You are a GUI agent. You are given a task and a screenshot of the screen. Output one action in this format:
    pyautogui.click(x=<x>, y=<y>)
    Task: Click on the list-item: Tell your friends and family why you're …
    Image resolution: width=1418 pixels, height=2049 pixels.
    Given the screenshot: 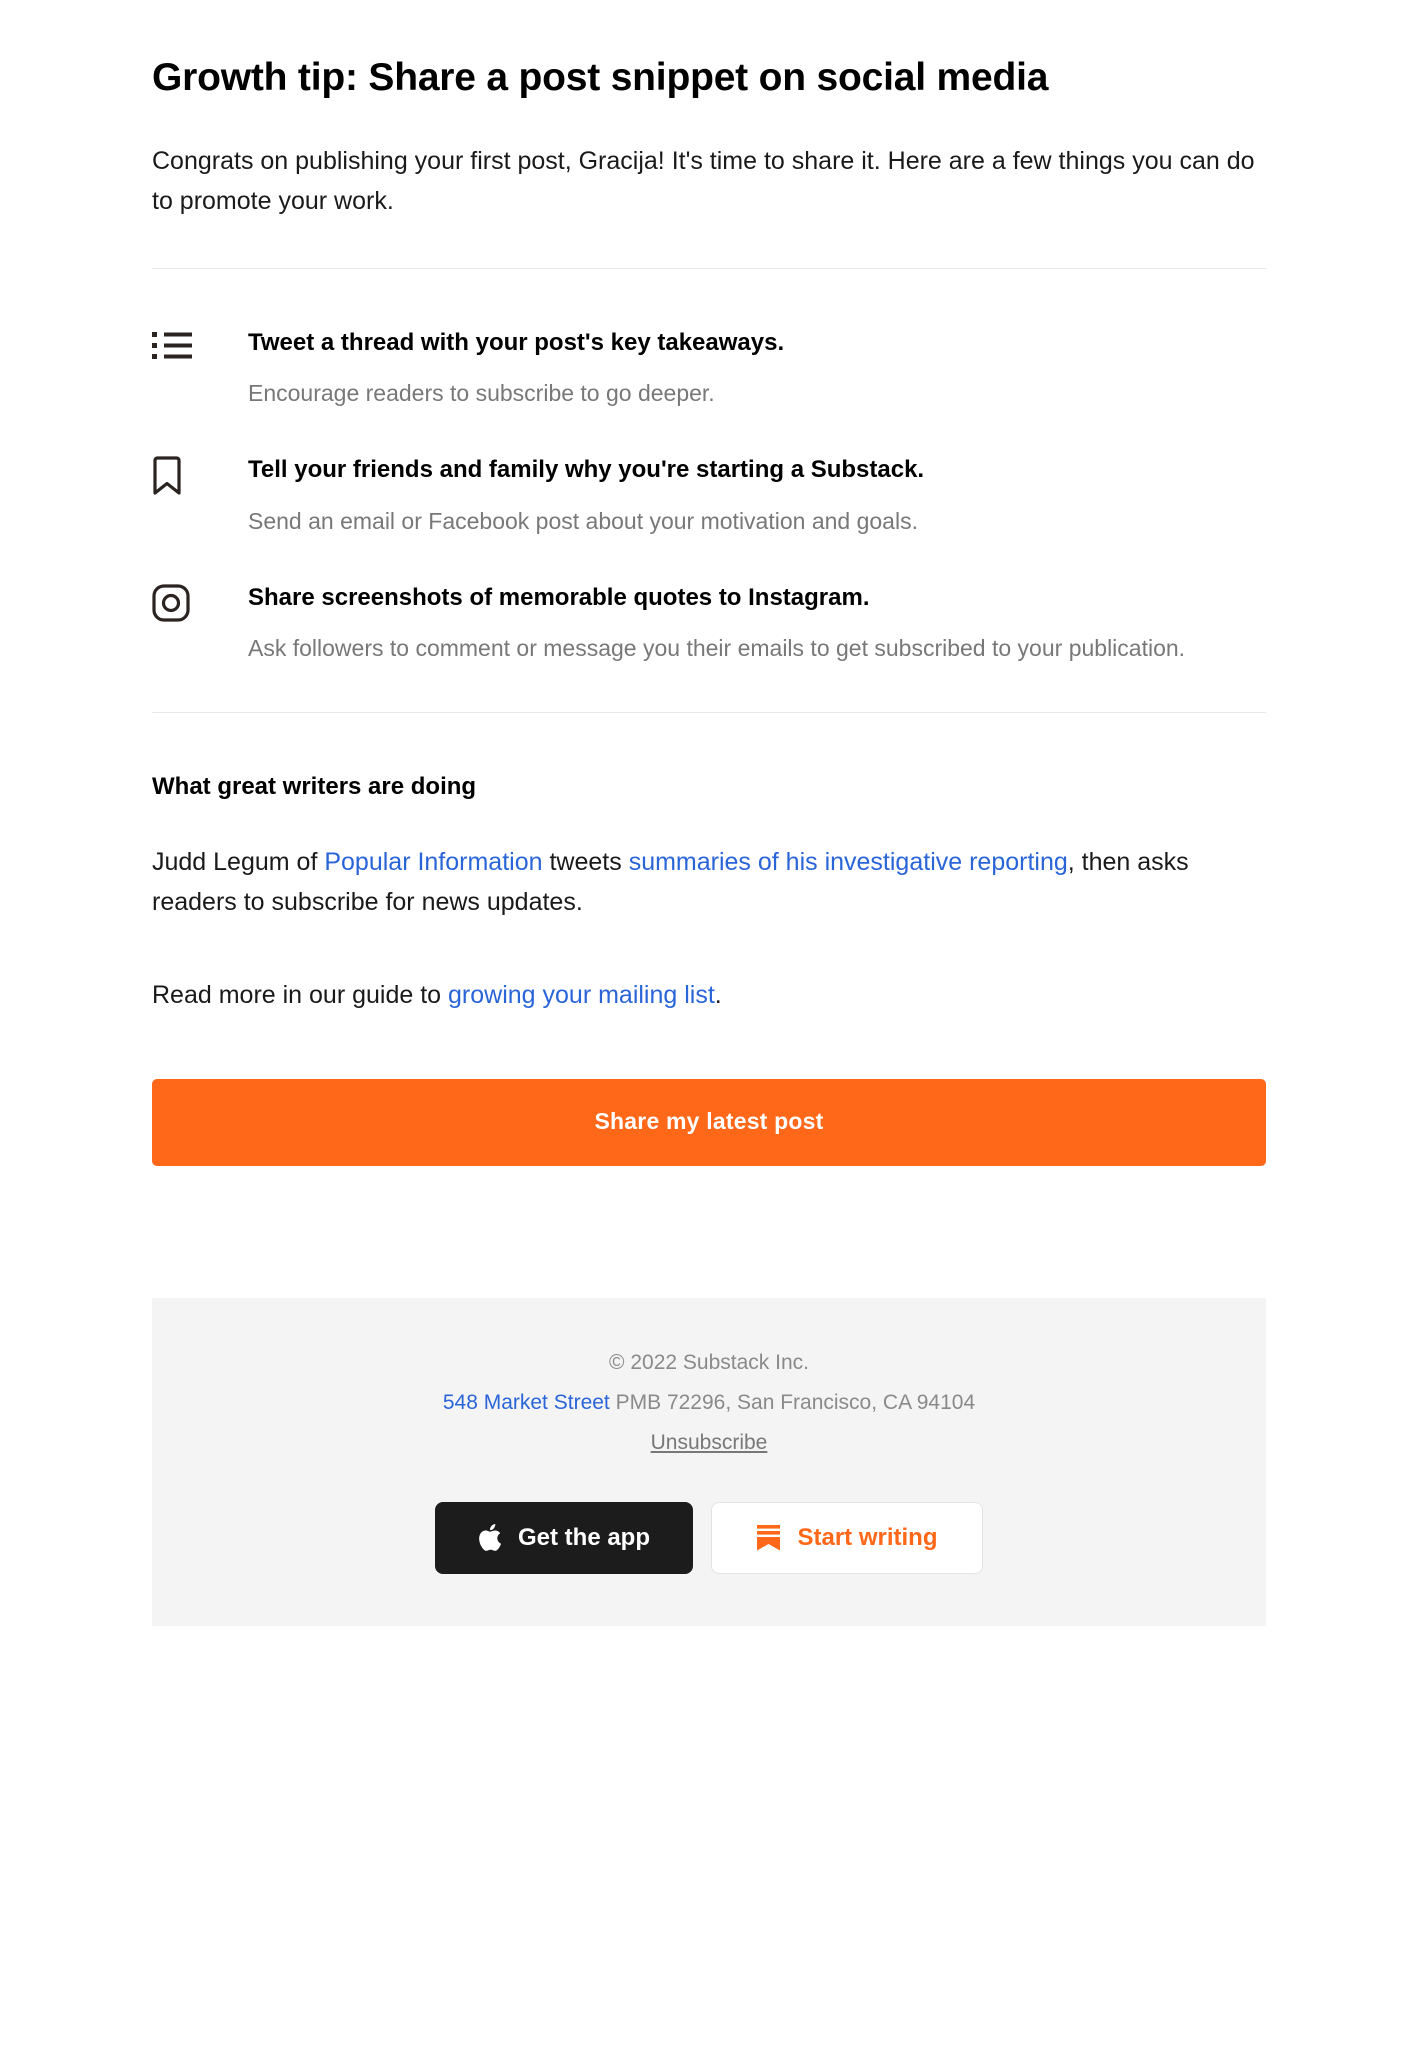 What is the action you would take?
    pyautogui.click(x=709, y=497)
    